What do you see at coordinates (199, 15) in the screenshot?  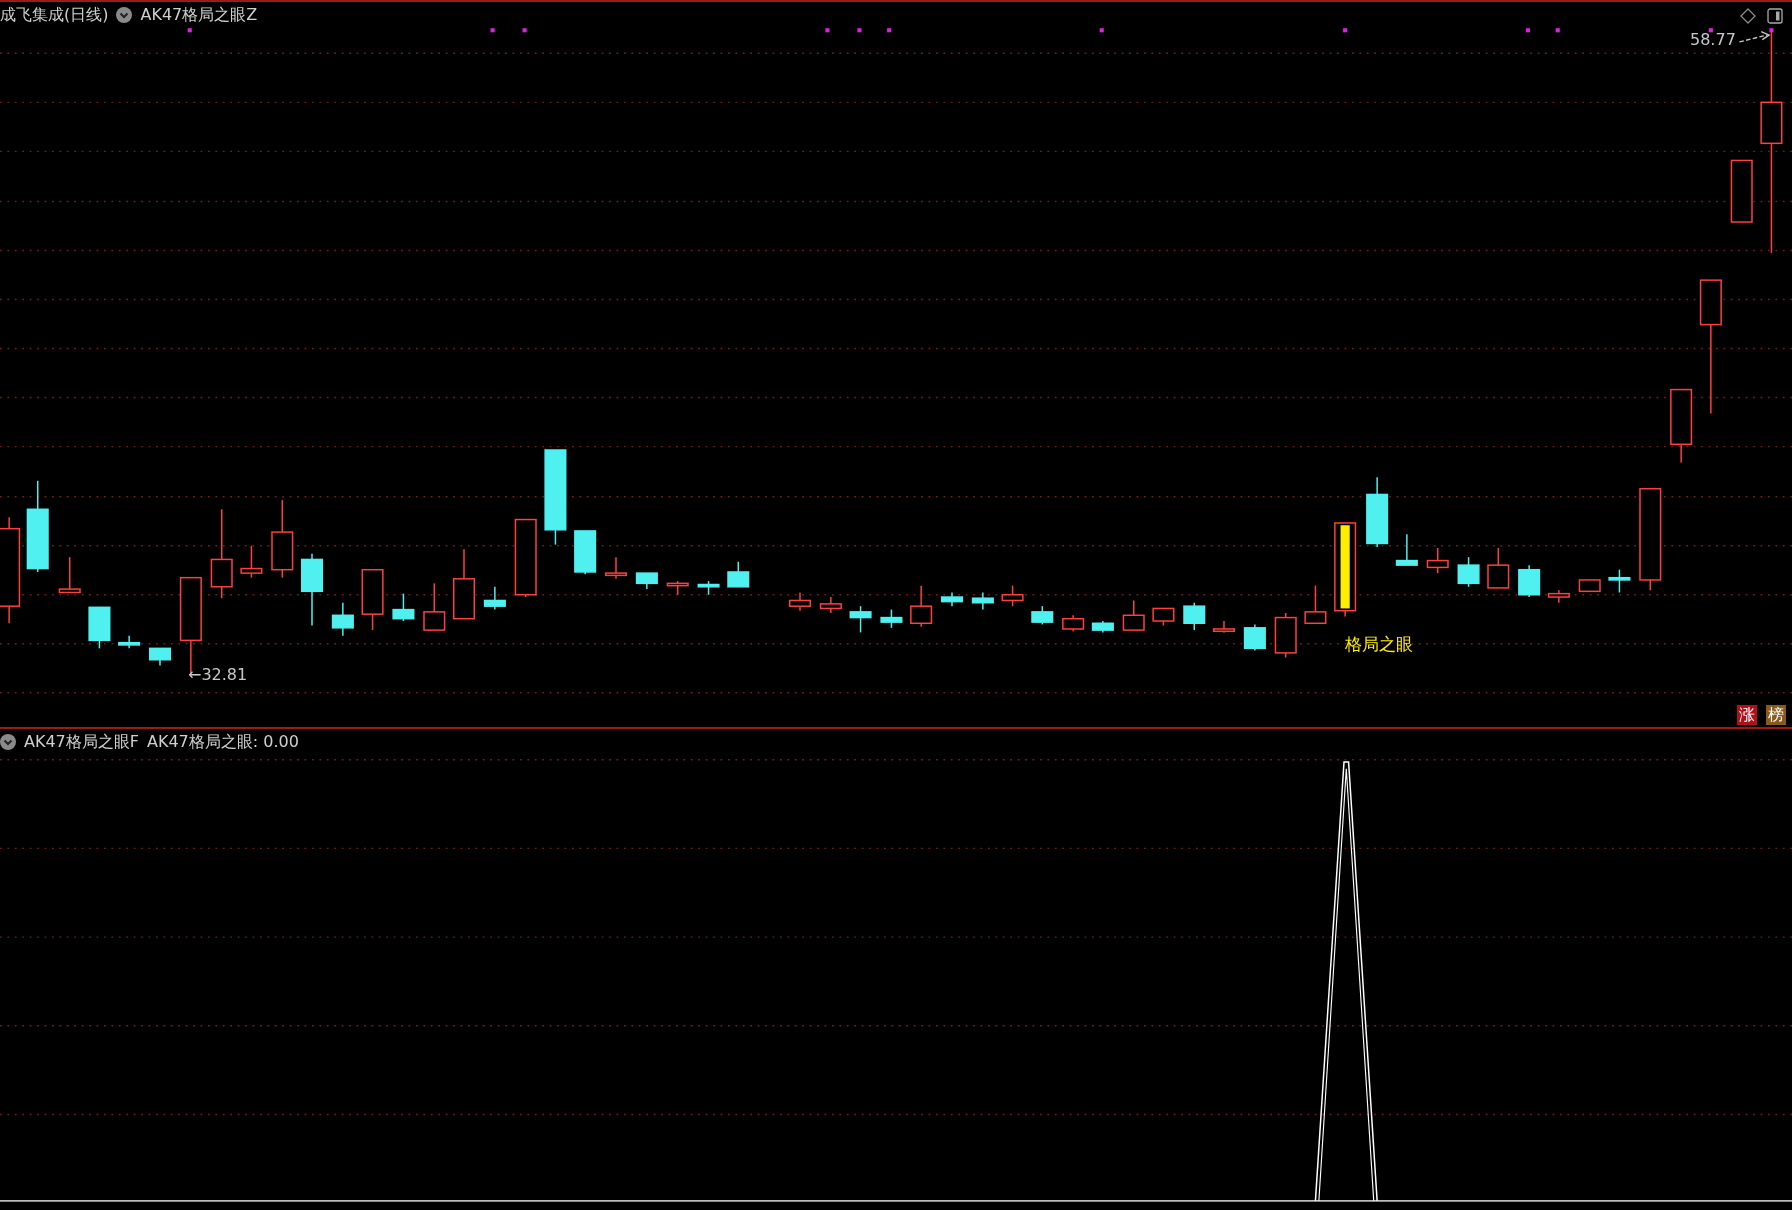 I see `indicator-name: AK47格局之眼Z` at bounding box center [199, 15].